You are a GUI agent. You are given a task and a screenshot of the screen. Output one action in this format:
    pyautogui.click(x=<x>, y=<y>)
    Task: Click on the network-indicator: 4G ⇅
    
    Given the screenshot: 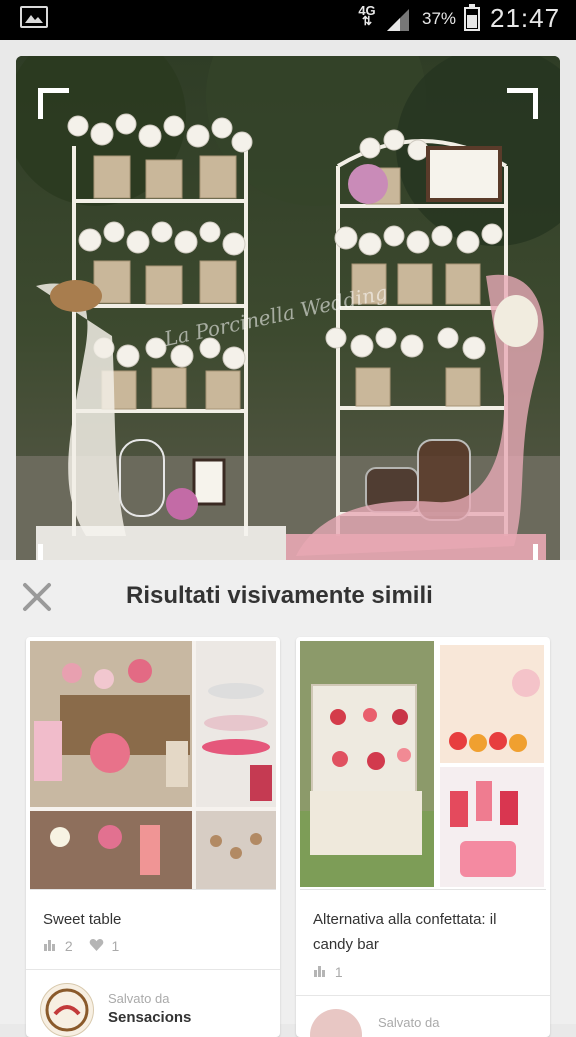 What is the action you would take?
    pyautogui.click(x=367, y=15)
    